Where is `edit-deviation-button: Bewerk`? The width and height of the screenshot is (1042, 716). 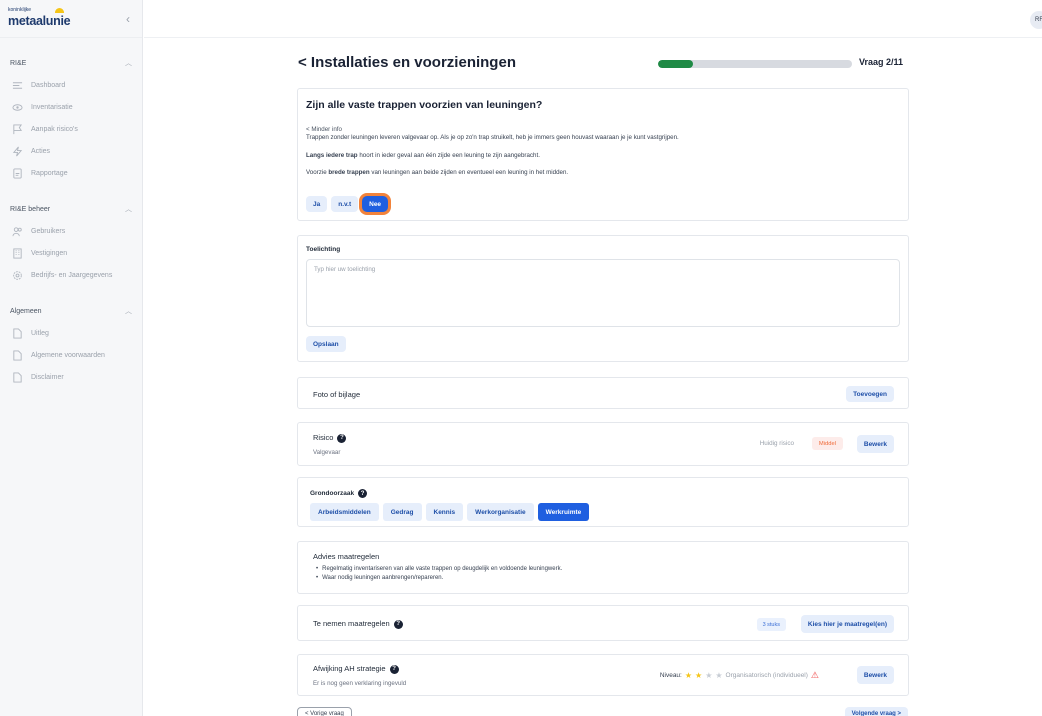 edit-deviation-button: Bewerk is located at coordinates (875, 675).